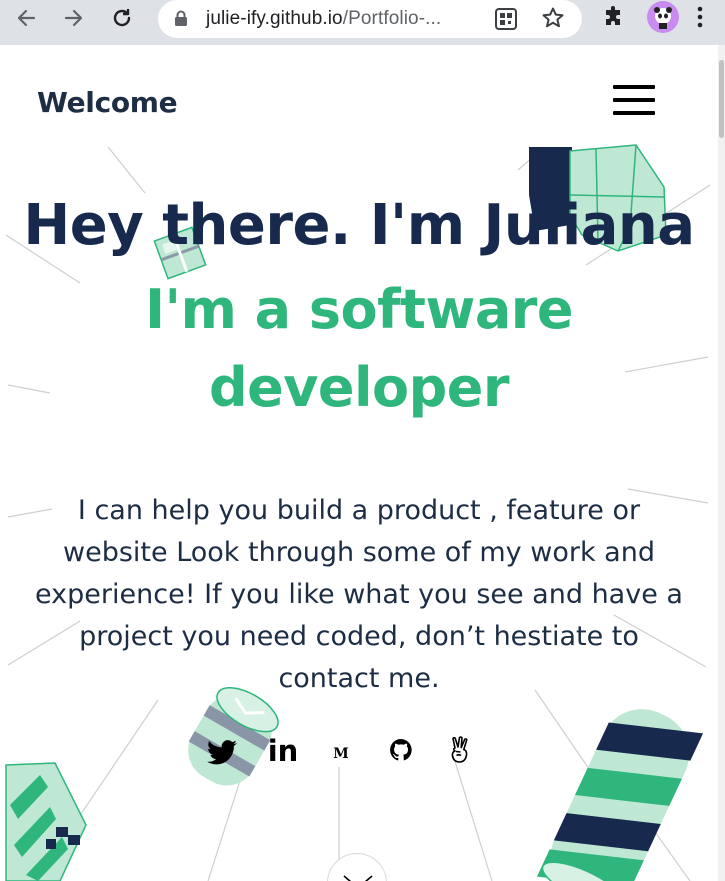 The width and height of the screenshot is (725, 881). What do you see at coordinates (359, 309) in the screenshot?
I see `hero-role-line1: I'm a software` at bounding box center [359, 309].